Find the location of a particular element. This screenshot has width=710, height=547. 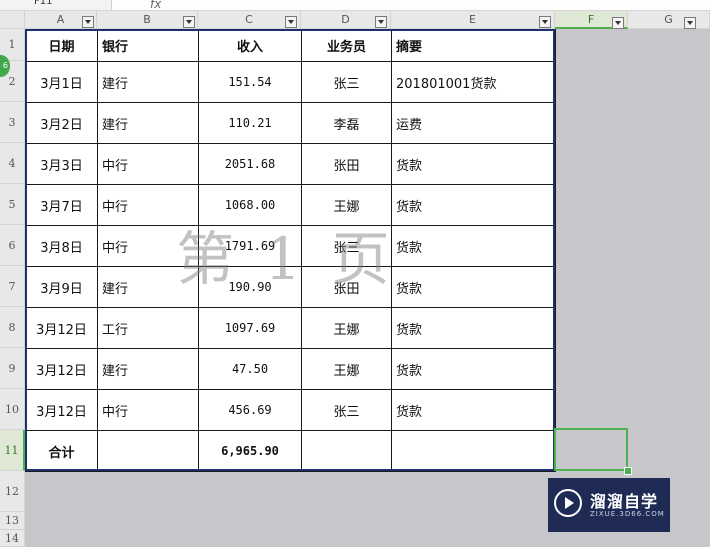

table-row: 3月2日 建行 110.21 李磊 运费 is located at coordinates (290, 123).